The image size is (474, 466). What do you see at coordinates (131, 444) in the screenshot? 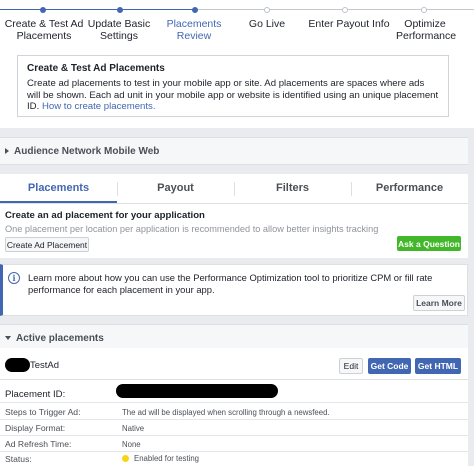
I see `refresh-time-value: None` at bounding box center [131, 444].